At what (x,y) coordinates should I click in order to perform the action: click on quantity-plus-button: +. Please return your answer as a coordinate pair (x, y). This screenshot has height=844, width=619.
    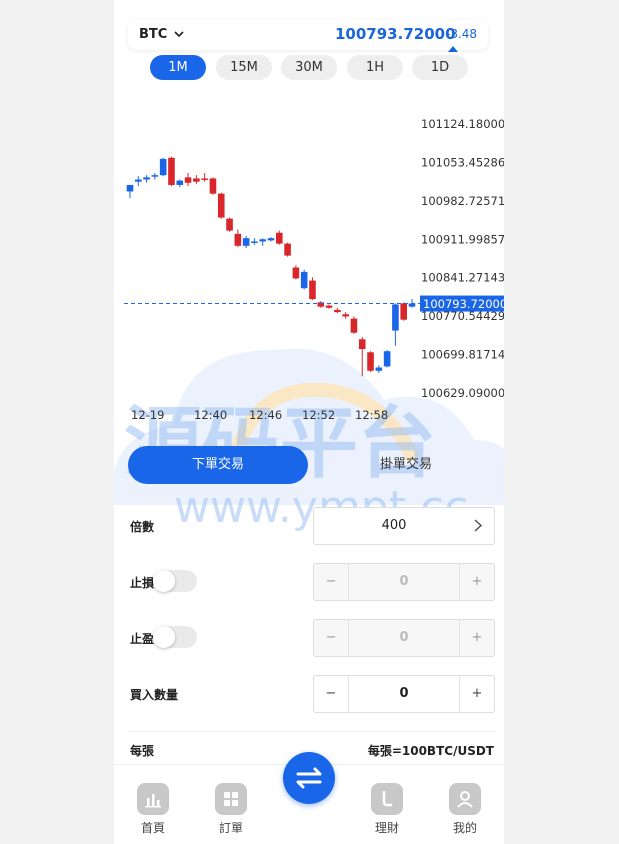
    Looking at the image, I should click on (476, 694).